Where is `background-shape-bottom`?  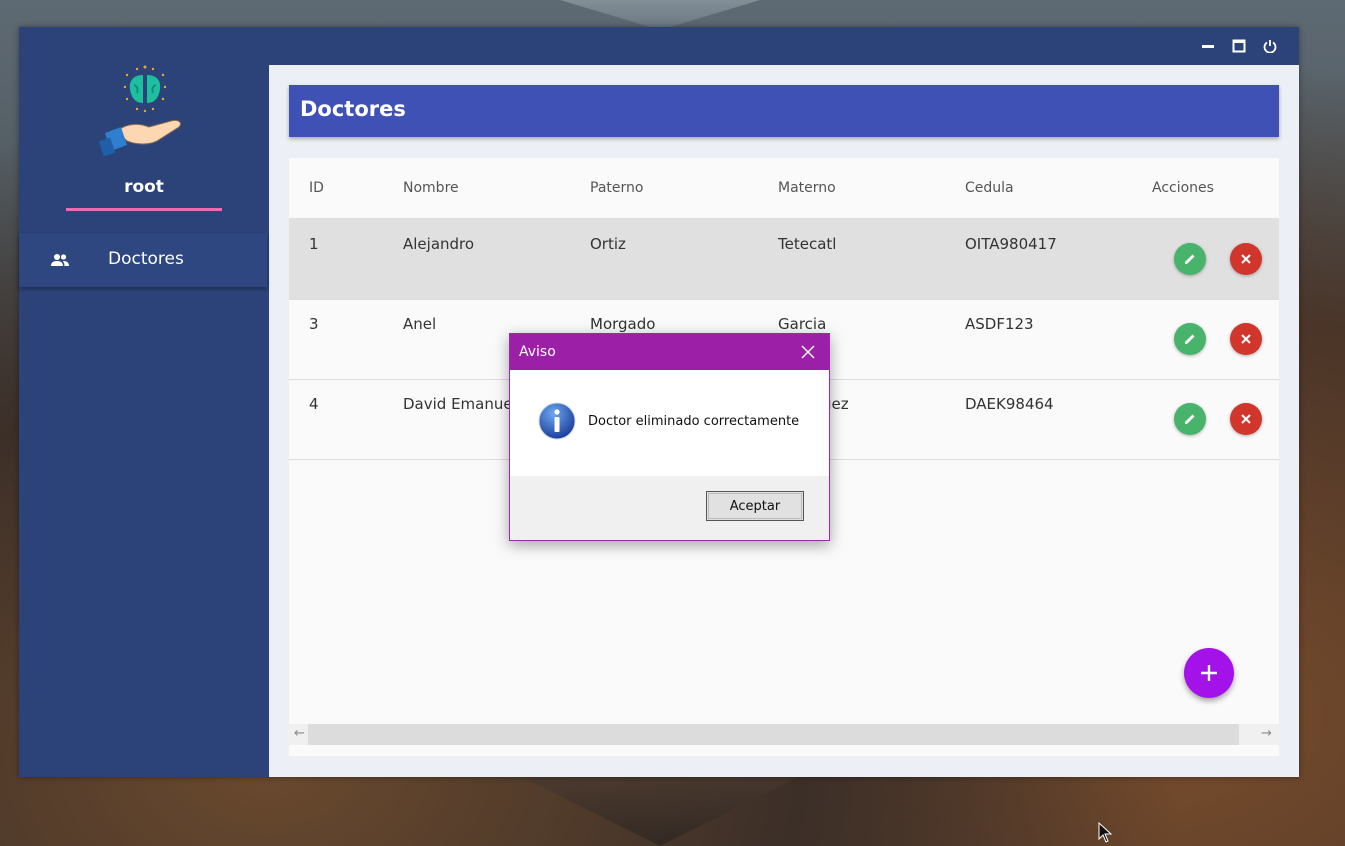 background-shape-bottom is located at coordinates (660, 811).